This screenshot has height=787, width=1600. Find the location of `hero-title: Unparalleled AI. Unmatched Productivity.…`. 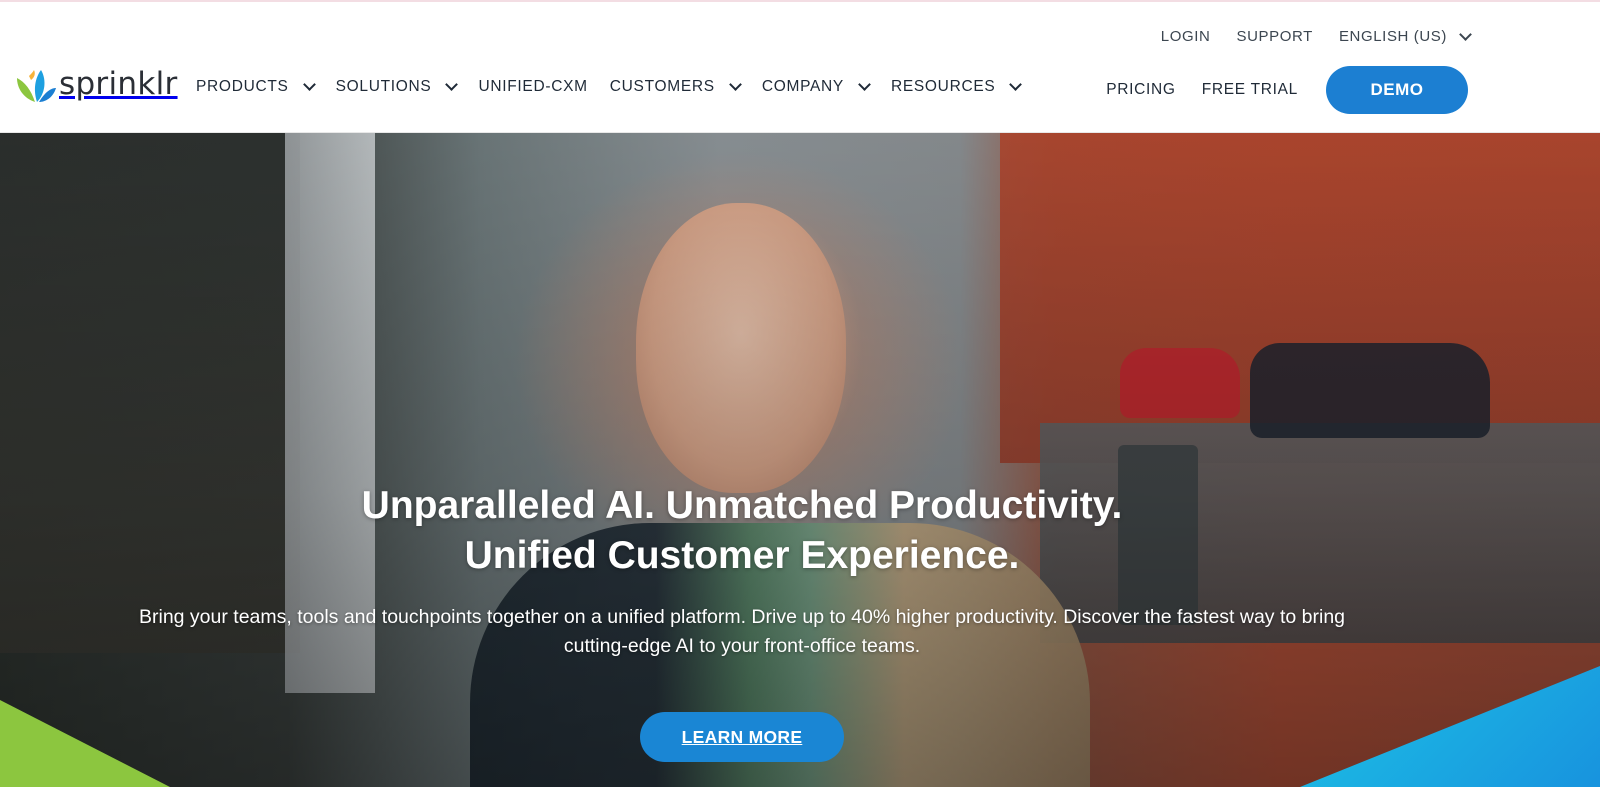

hero-title: Unparalleled AI. Unmatched Productivity.… is located at coordinates (742, 531).